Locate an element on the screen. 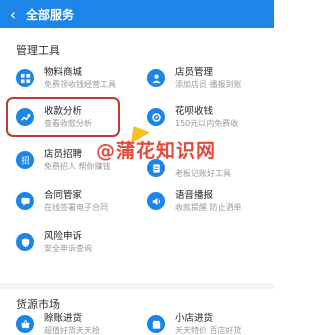 The image size is (320, 335). service-store-manage: 店员管理 添加店员 播报到账 is located at coordinates (194, 78).